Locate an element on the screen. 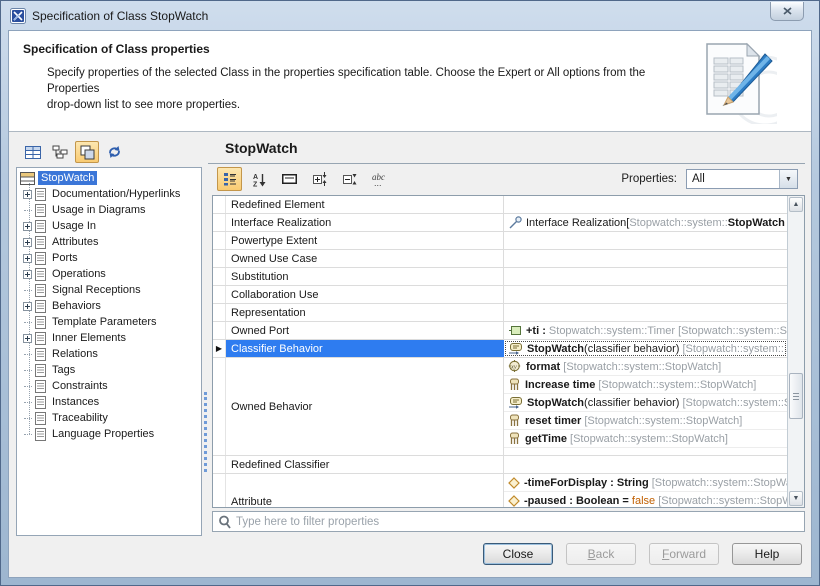 This screenshot has width=820, height=586. filter-bar is located at coordinates (508, 521).